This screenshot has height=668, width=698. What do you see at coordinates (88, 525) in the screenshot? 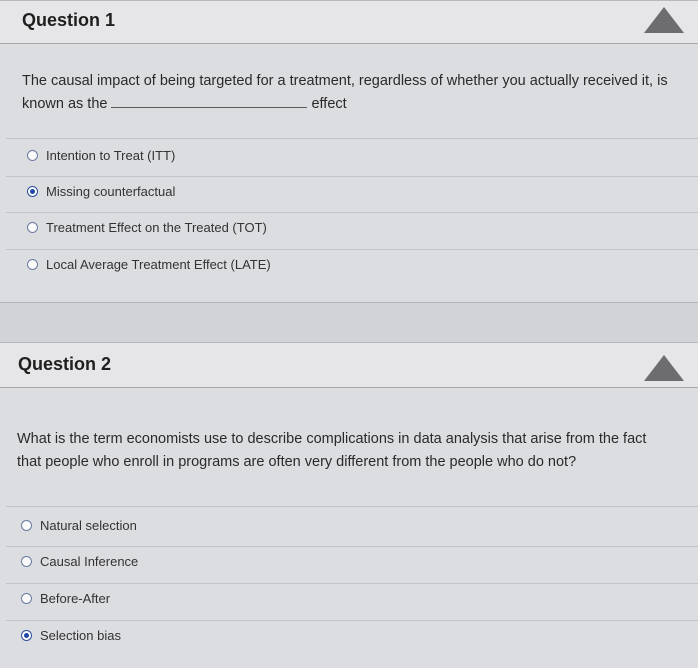
I see `option-label: Natural selection` at bounding box center [88, 525].